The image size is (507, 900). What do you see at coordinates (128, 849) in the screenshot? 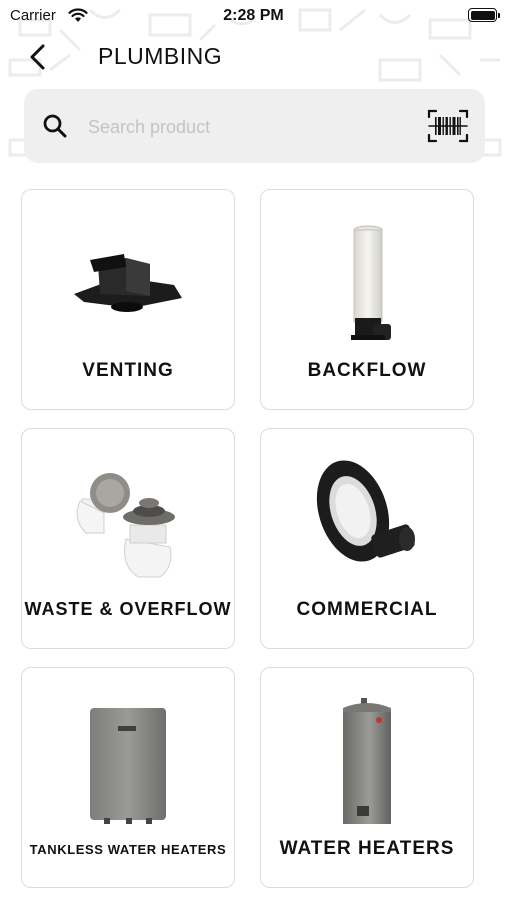
I see `category-label: TANKLESS WATER HEATERS` at bounding box center [128, 849].